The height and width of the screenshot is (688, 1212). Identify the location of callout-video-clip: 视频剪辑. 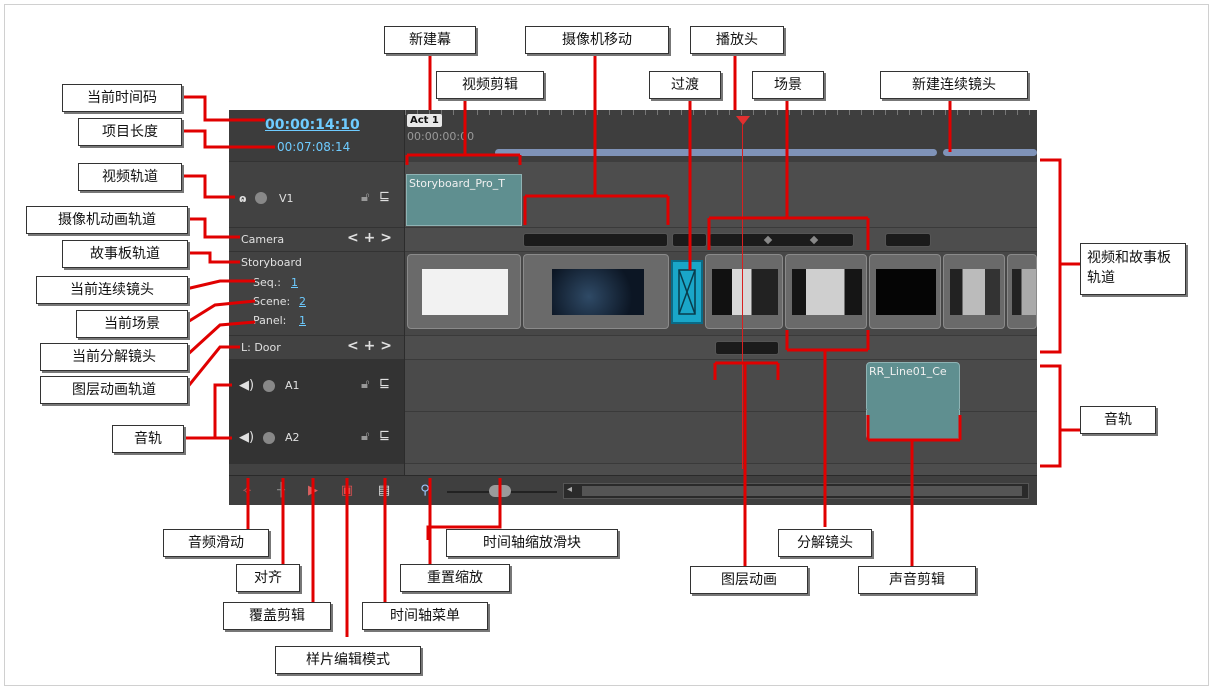
(490, 85).